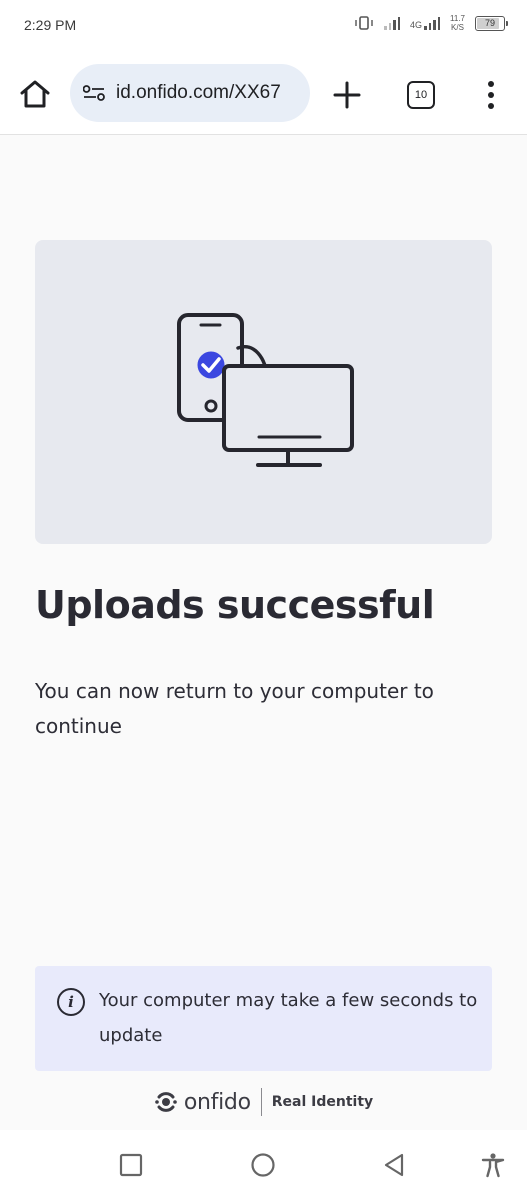 This screenshot has height=1200, width=527. Describe the element at coordinates (457, 27) in the screenshot. I see `network-speed-unit: K/S` at that location.